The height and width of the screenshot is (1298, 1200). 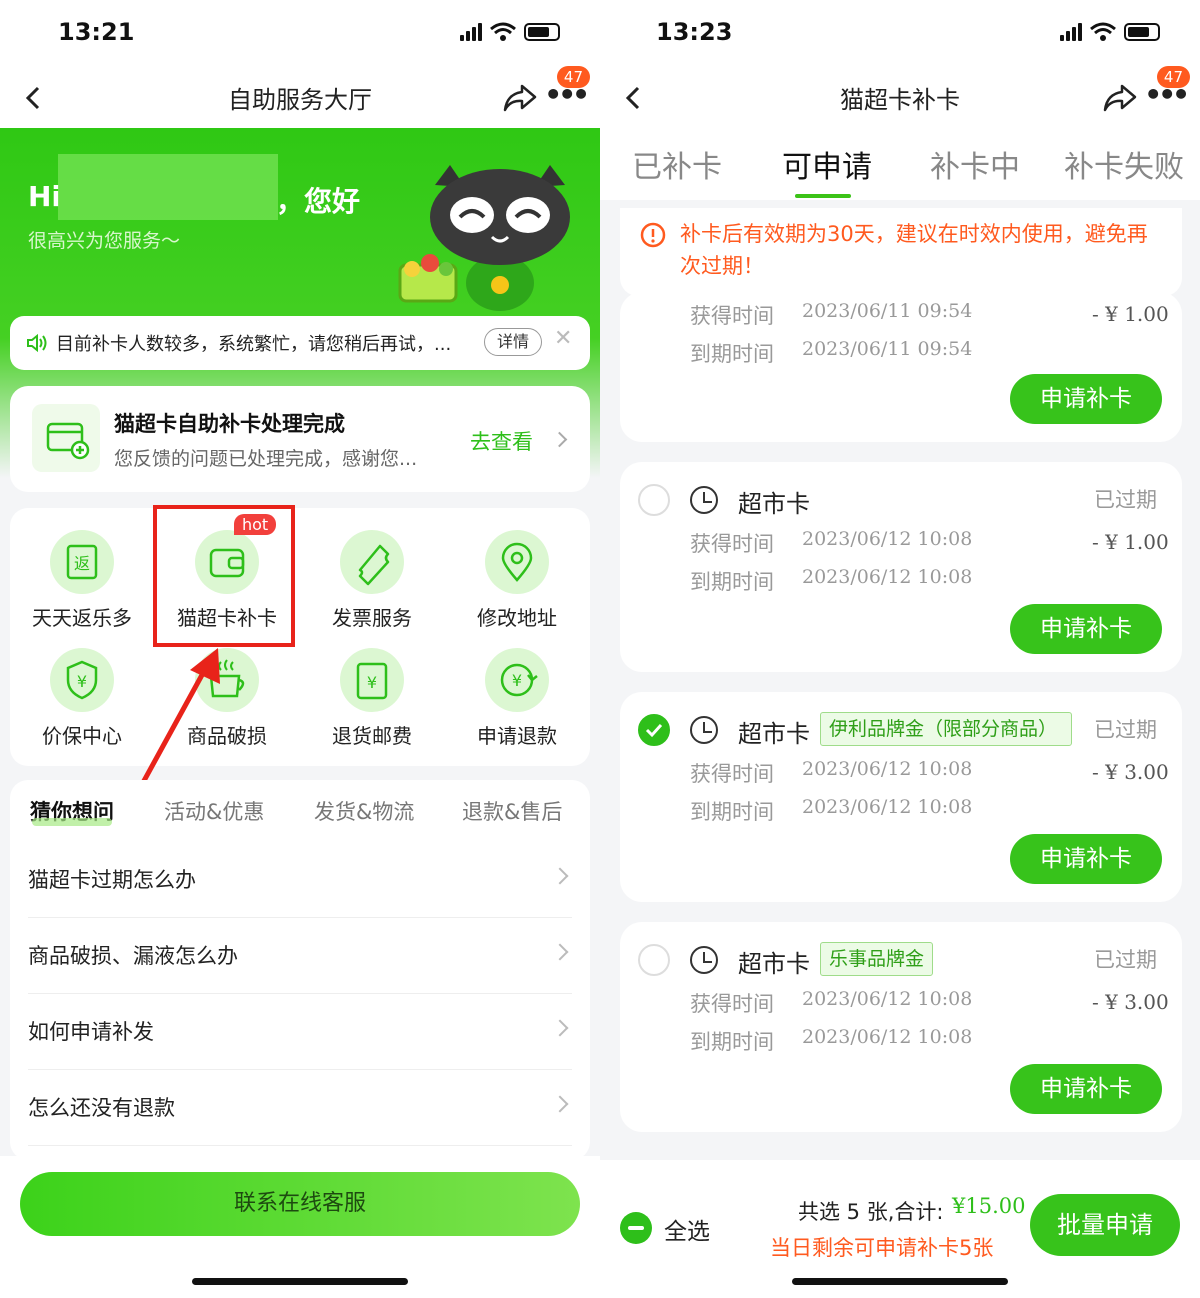 I want to click on view-link: 去查看, so click(x=501, y=441).